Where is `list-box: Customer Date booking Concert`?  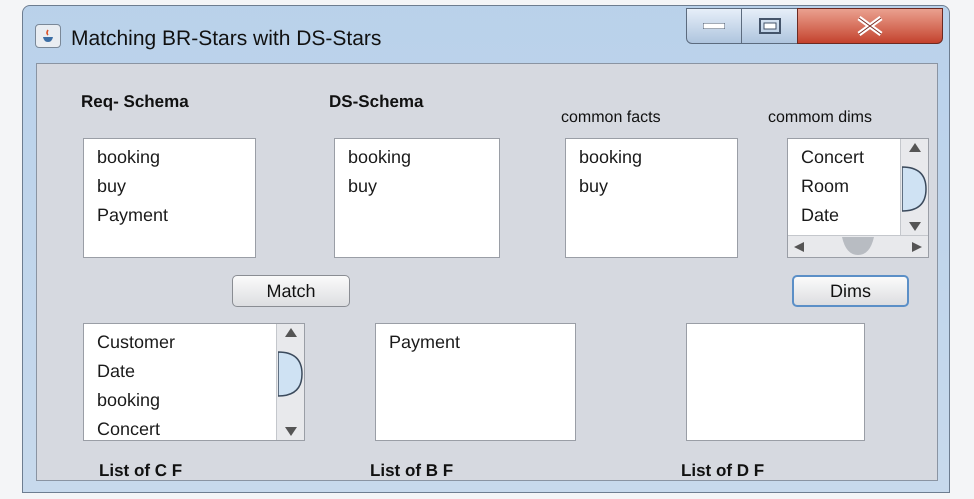 list-box: Customer Date booking Concert is located at coordinates (194, 382).